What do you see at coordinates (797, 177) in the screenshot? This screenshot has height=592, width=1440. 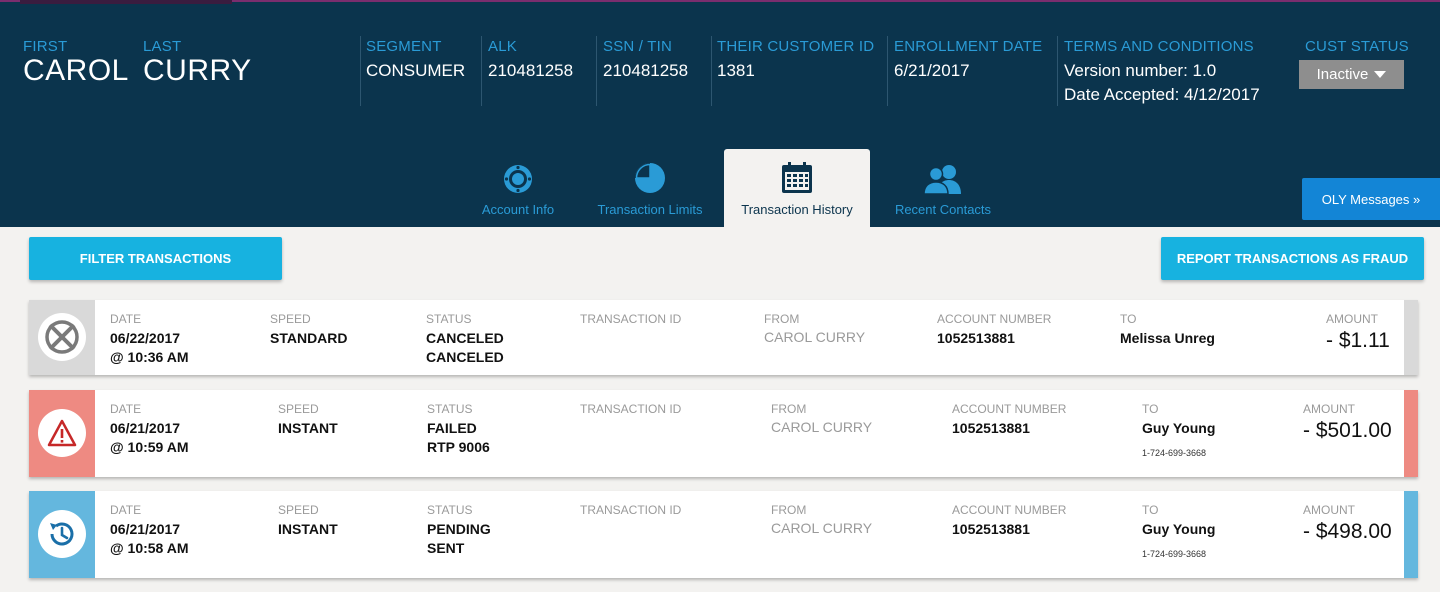 I see `calendar-icon` at bounding box center [797, 177].